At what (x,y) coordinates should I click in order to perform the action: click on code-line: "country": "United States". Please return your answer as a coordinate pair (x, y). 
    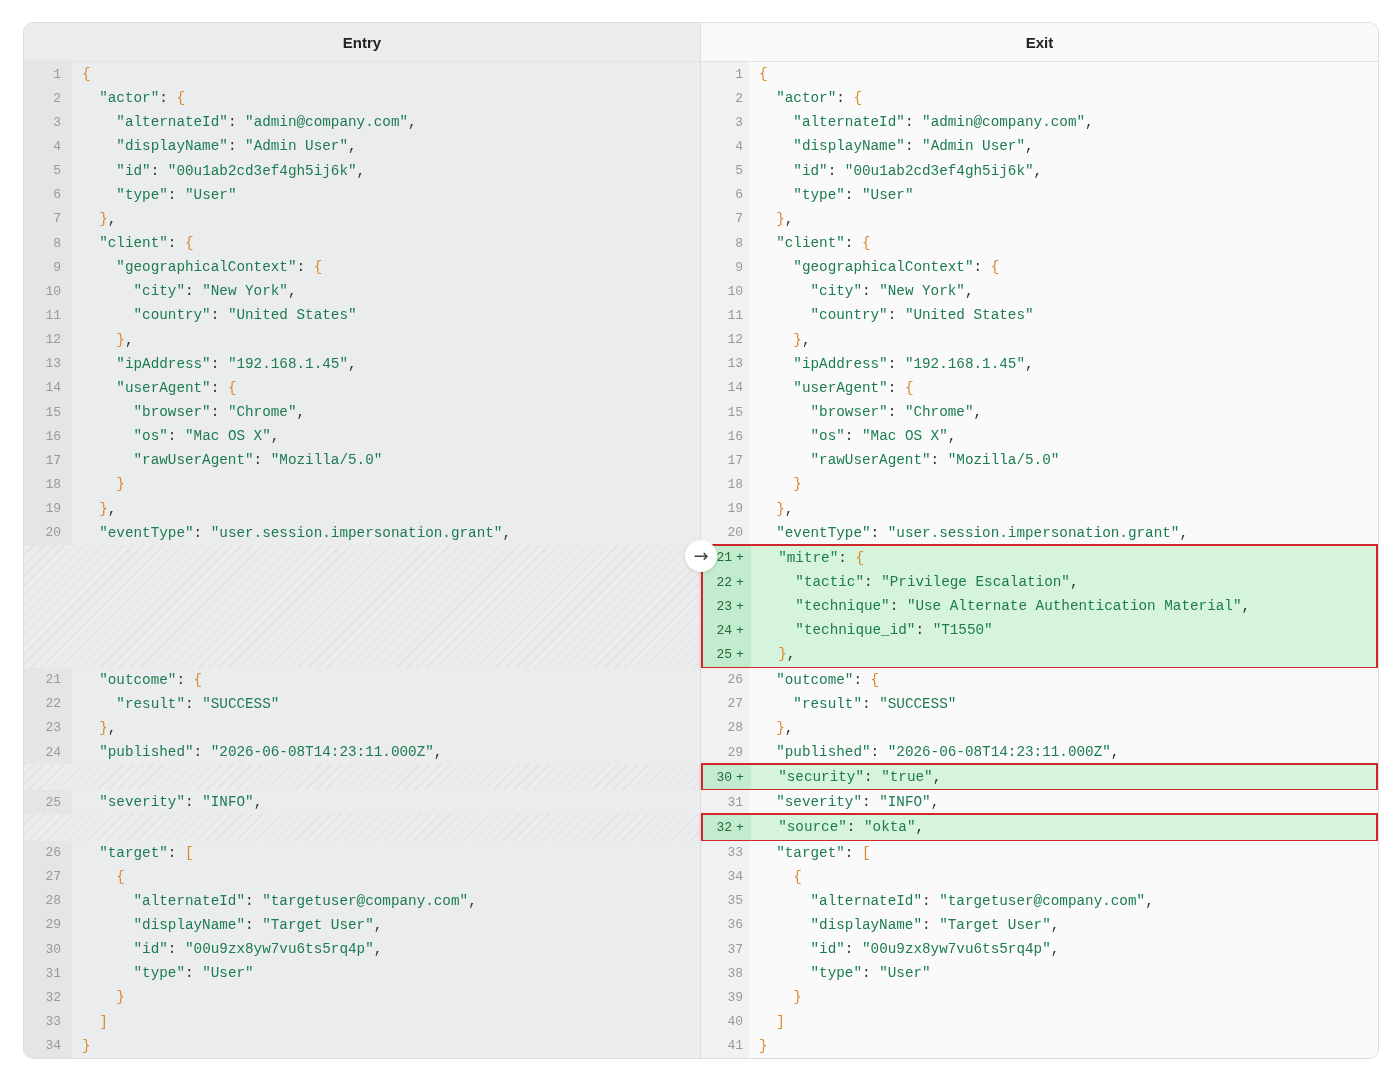
    Looking at the image, I should click on (244, 315).